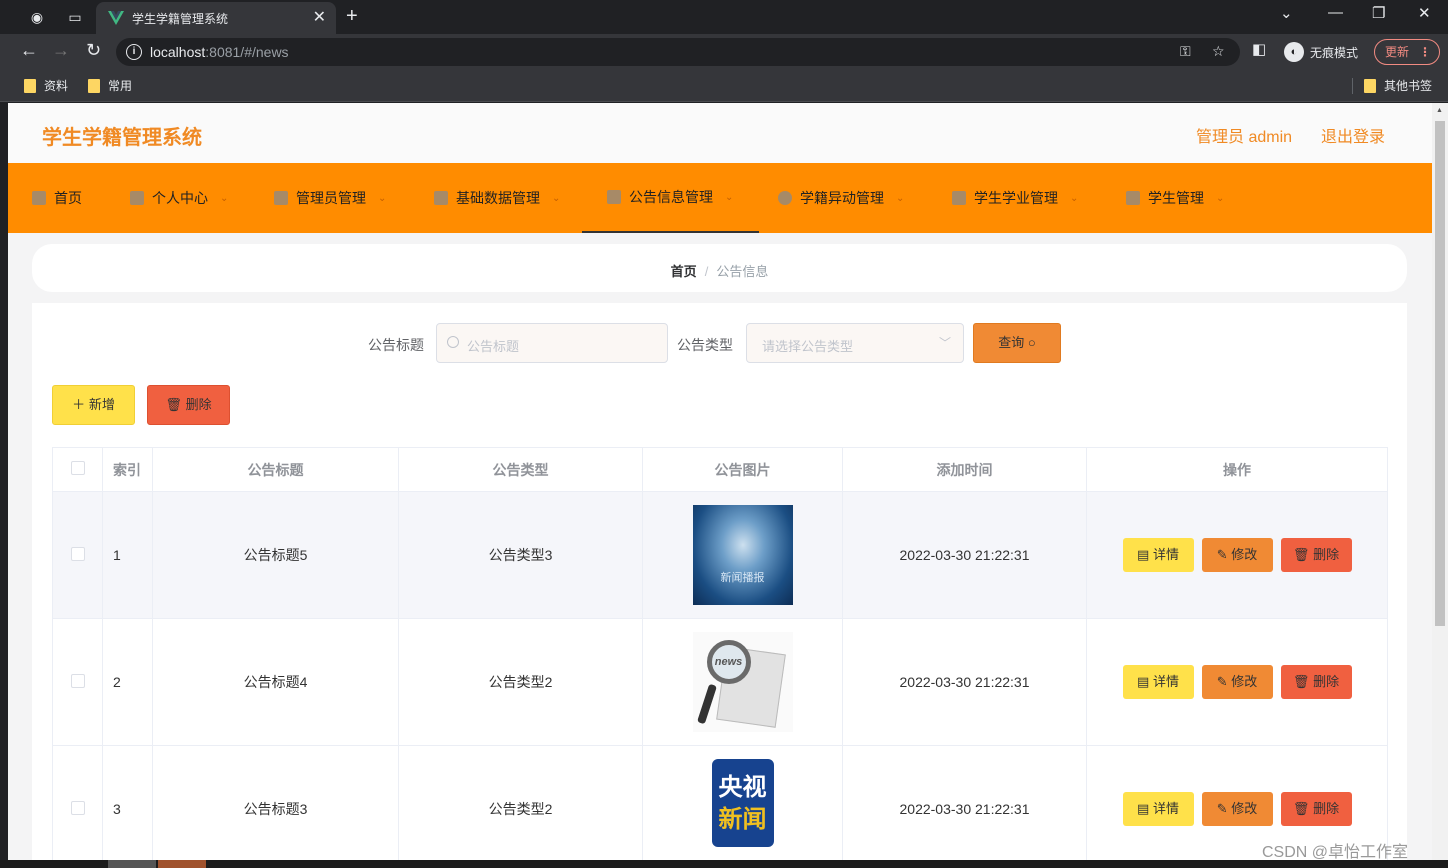 Image resolution: width=1448 pixels, height=868 pixels. What do you see at coordinates (77, 468) in the screenshot?
I see `select-all-checkbox` at bounding box center [77, 468].